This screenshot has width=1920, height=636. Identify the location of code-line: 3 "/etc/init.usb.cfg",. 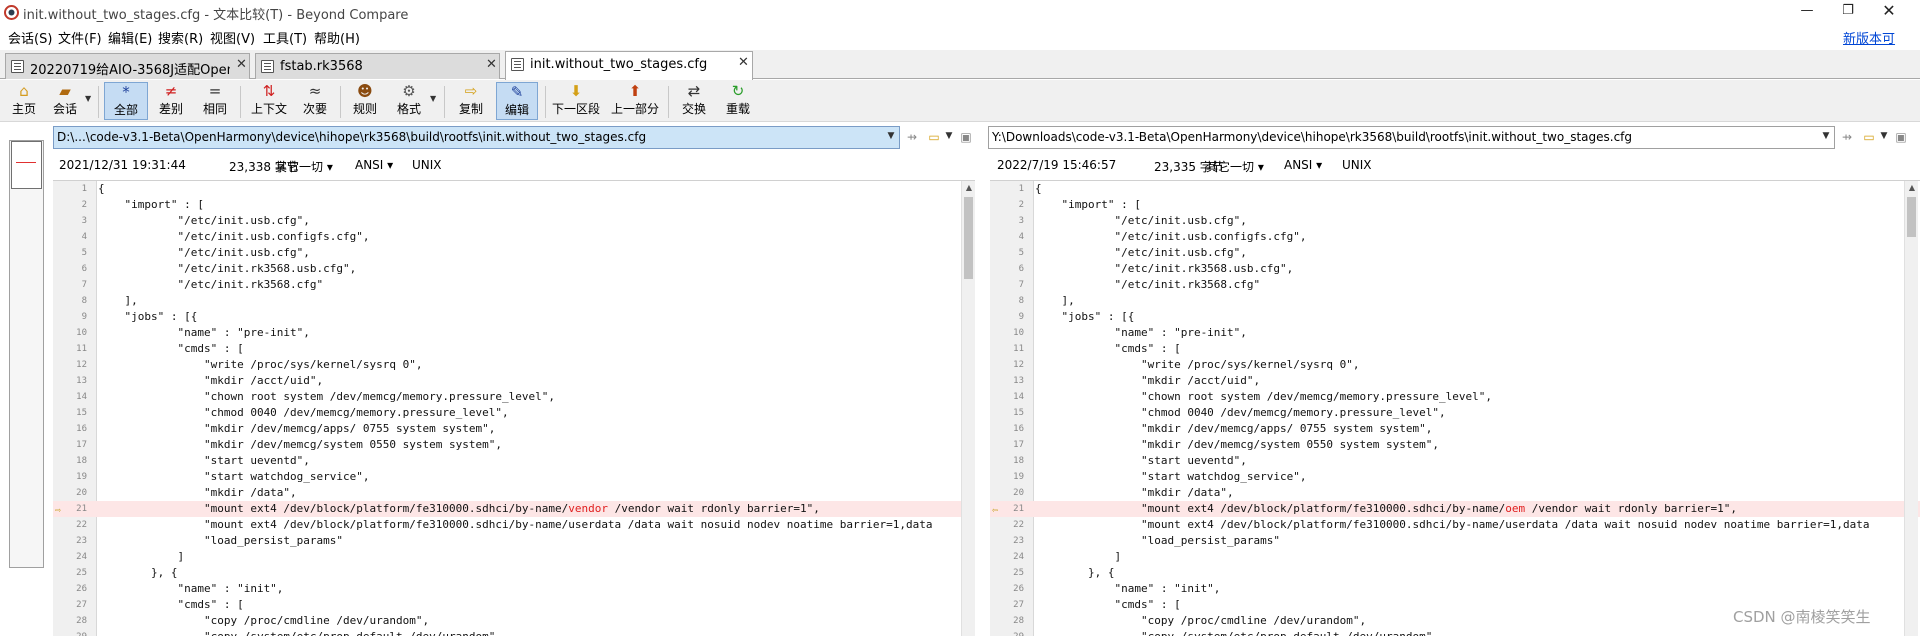
(1455, 221).